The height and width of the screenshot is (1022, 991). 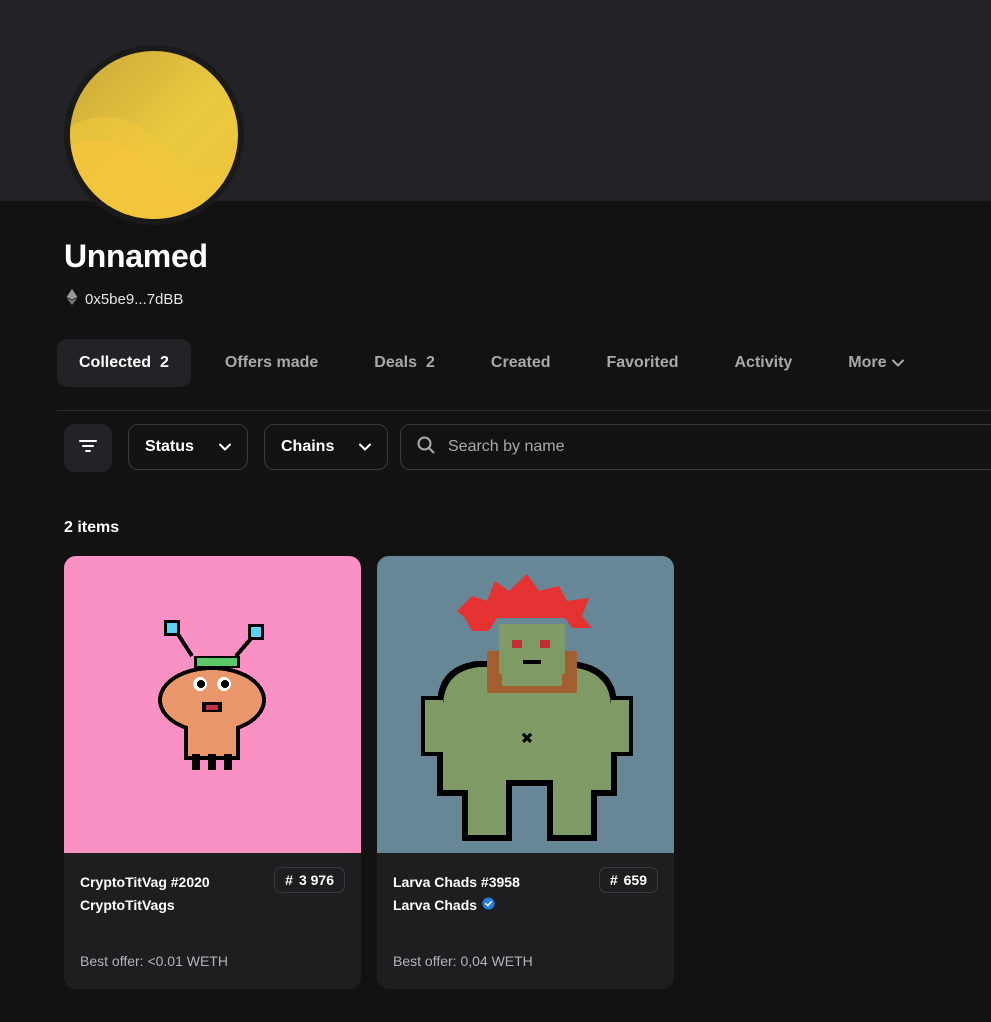 I want to click on profile-name: Unnamed, so click(x=136, y=256).